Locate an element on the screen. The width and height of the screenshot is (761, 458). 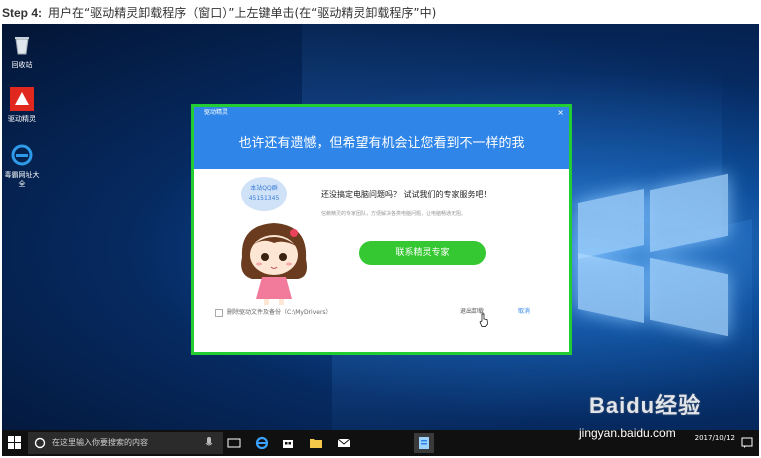
hand-cursor-icon is located at coordinates (483, 320).